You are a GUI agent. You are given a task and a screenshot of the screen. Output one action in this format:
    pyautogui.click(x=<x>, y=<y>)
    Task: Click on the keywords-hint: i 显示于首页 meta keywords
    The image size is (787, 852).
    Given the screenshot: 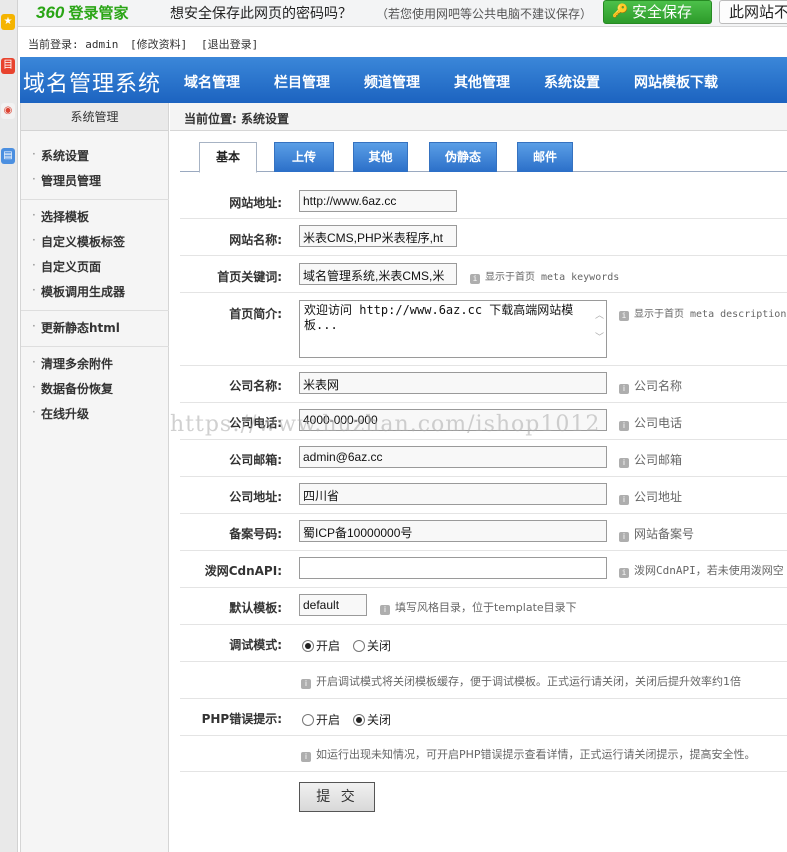 What is the action you would take?
    pyautogui.click(x=544, y=276)
    